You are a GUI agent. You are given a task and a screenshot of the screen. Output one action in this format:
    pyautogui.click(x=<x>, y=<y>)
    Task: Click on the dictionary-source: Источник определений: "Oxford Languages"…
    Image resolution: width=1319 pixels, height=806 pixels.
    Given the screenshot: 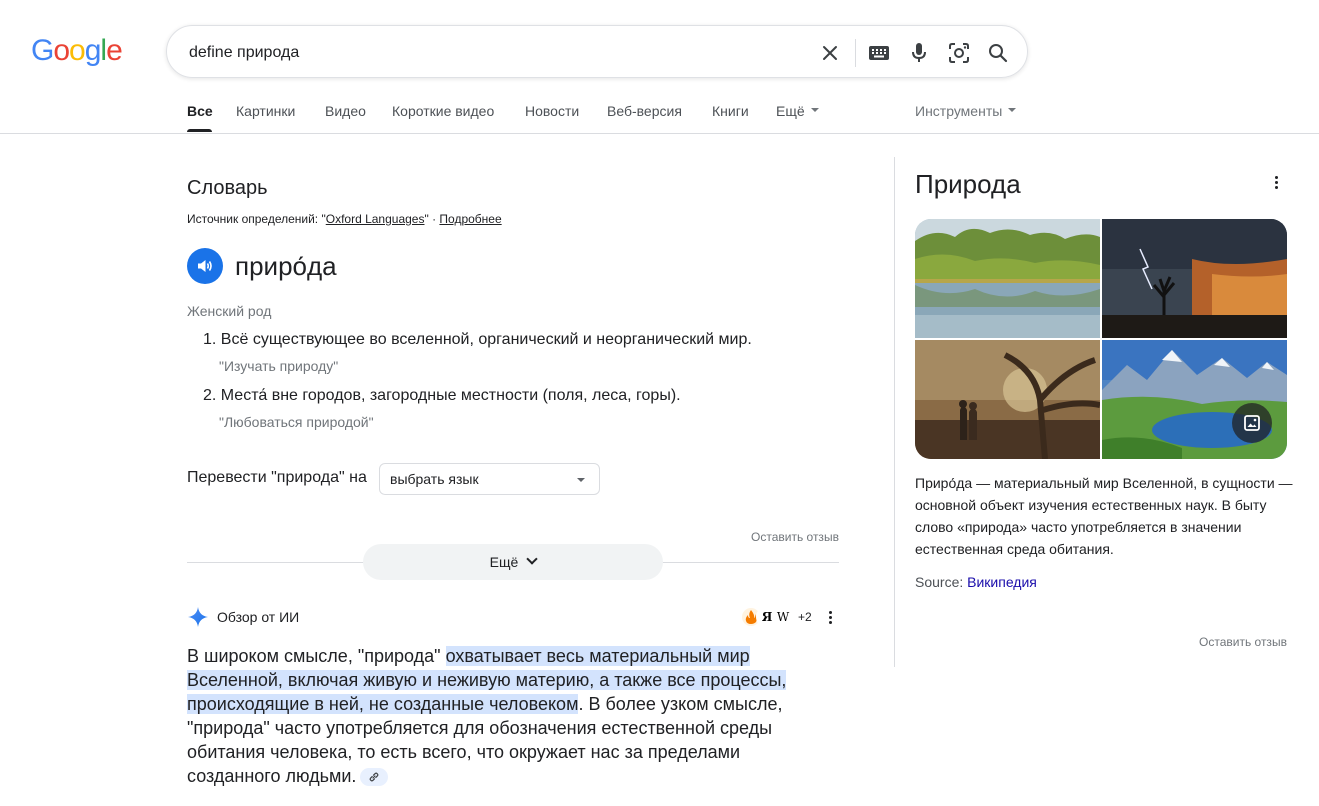 What is the action you would take?
    pyautogui.click(x=344, y=219)
    